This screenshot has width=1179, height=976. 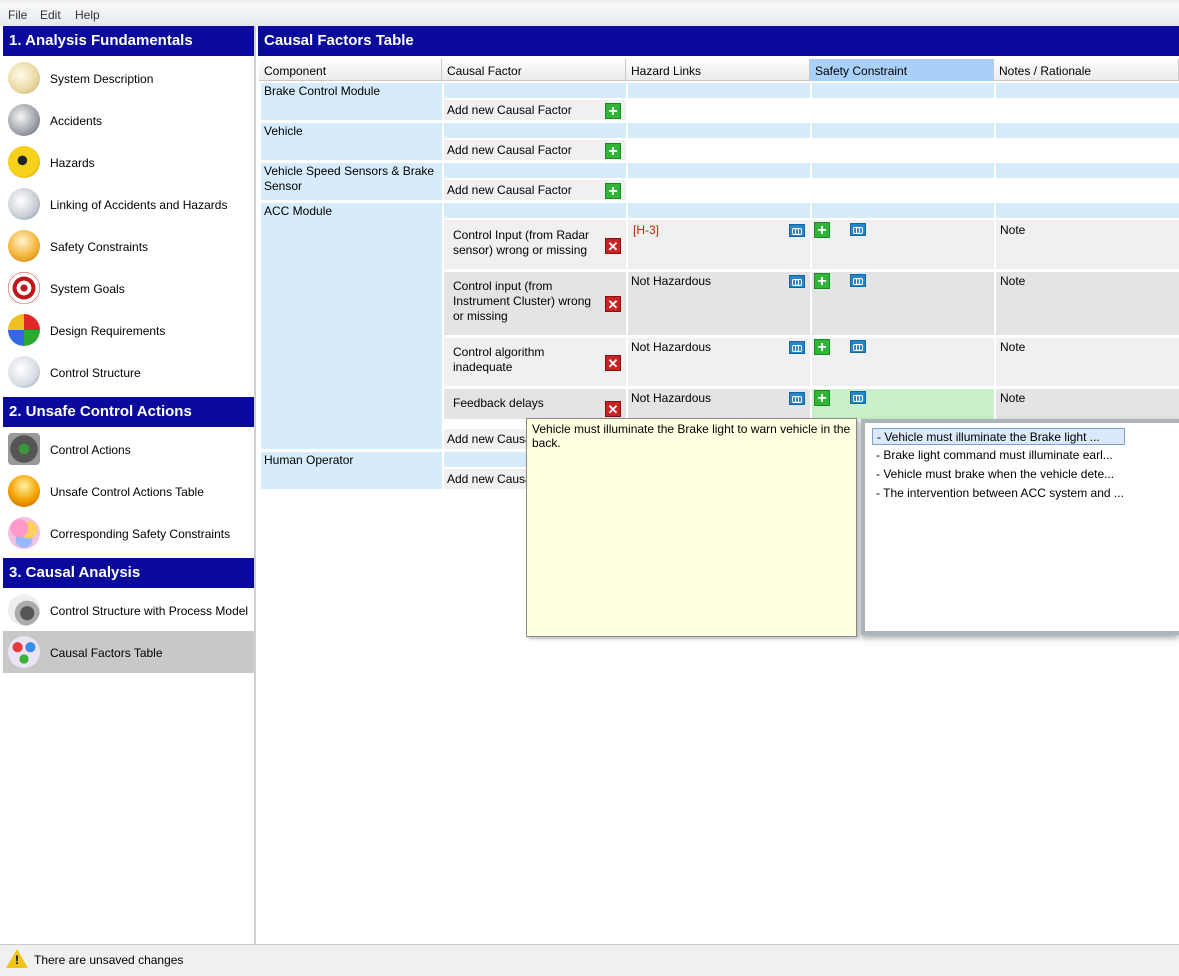 I want to click on column-header-hazard-links: Hazard Links, so click(x=718, y=70).